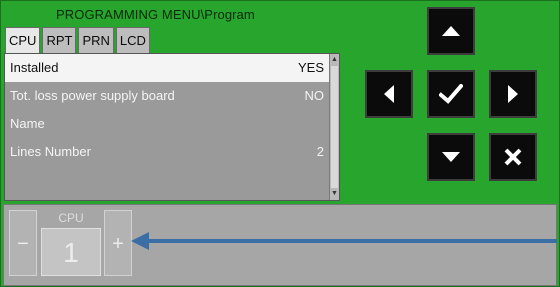 The image size is (560, 287). I want to click on row-installed: Installed YES, so click(168, 68).